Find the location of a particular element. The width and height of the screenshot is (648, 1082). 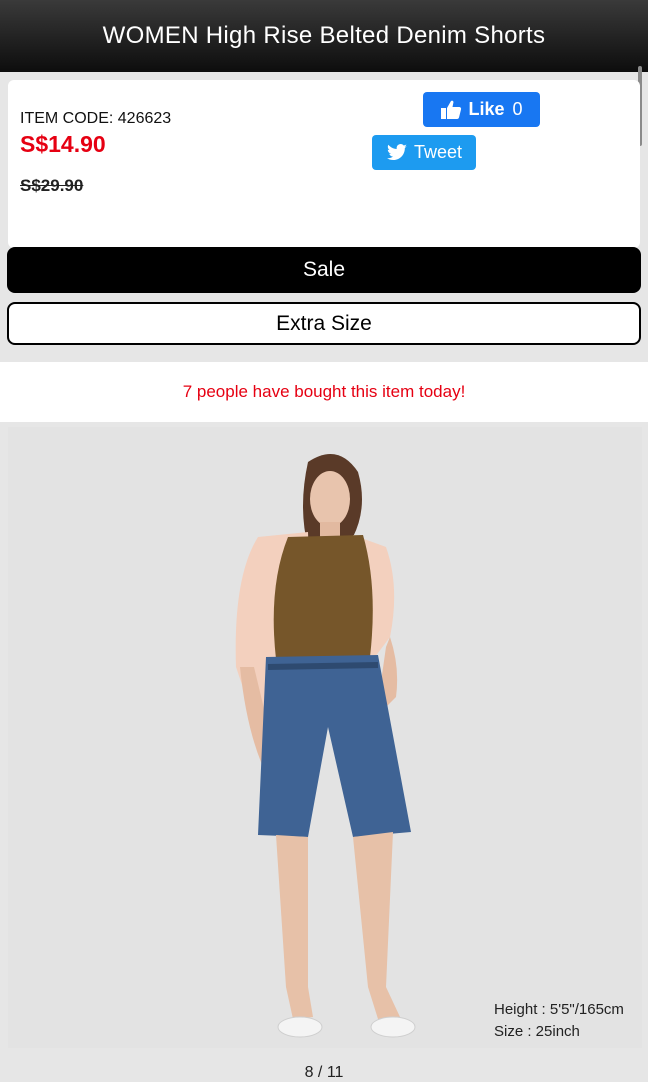

model-height: Height : 5'5"/165cm is located at coordinates (559, 1009).